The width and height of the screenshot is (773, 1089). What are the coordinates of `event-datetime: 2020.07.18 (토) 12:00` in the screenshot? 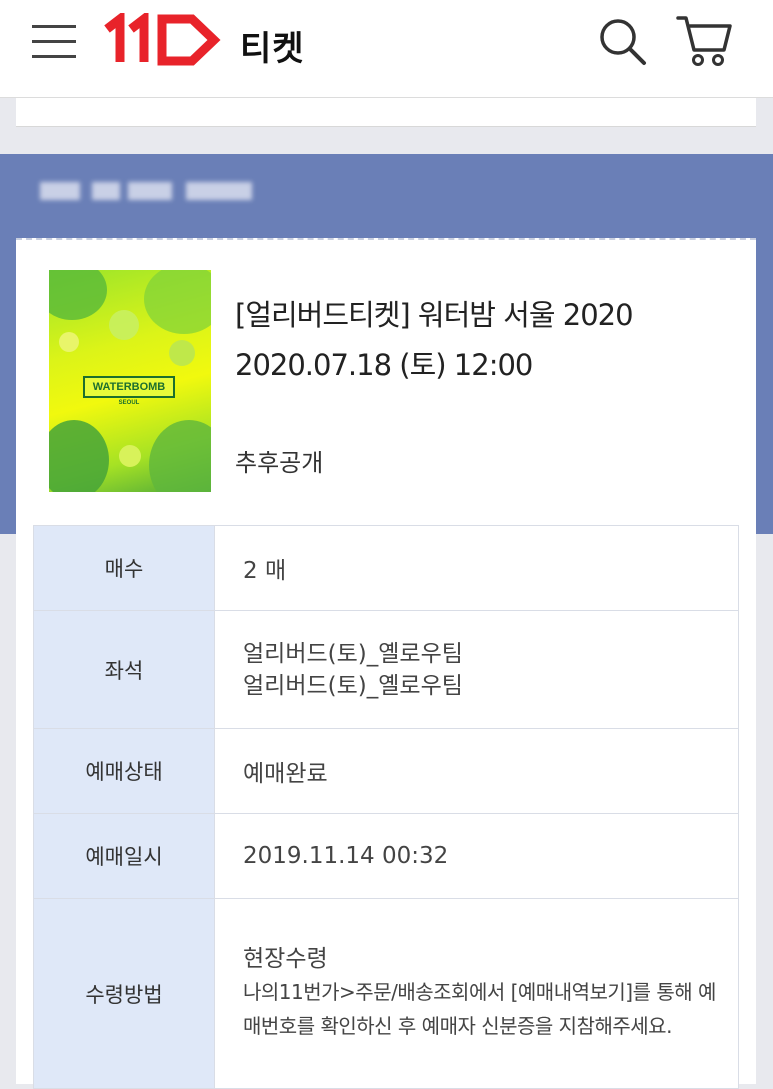 It's located at (384, 365).